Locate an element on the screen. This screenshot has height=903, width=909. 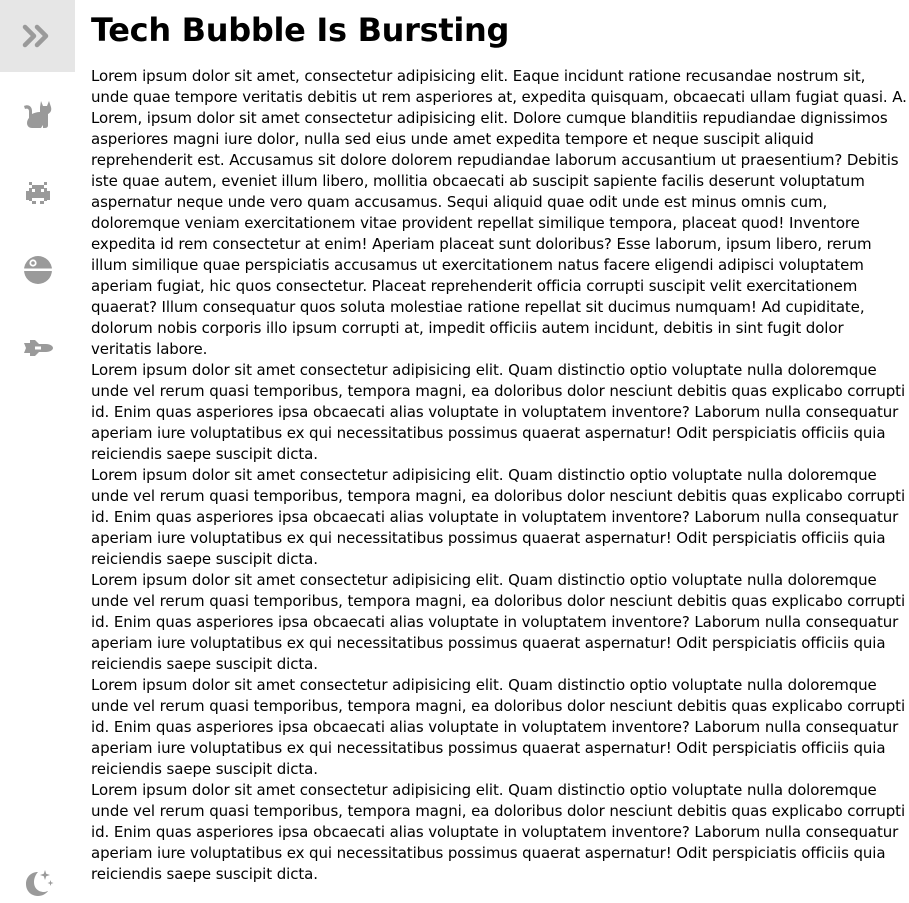
space-invader-icon is located at coordinates (37, 193).